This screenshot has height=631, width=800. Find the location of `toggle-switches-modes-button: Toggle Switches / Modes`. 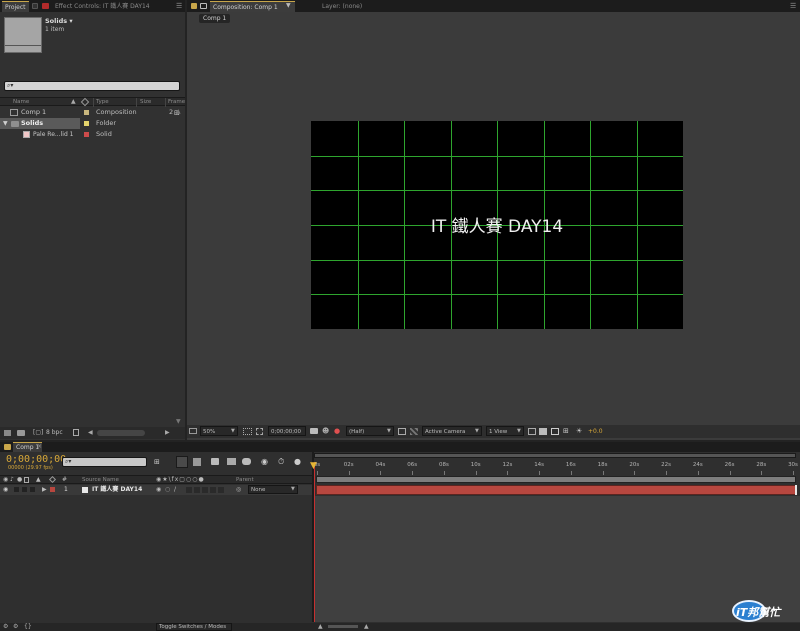

toggle-switches-modes-button: Toggle Switches / Modes is located at coordinates (194, 627).